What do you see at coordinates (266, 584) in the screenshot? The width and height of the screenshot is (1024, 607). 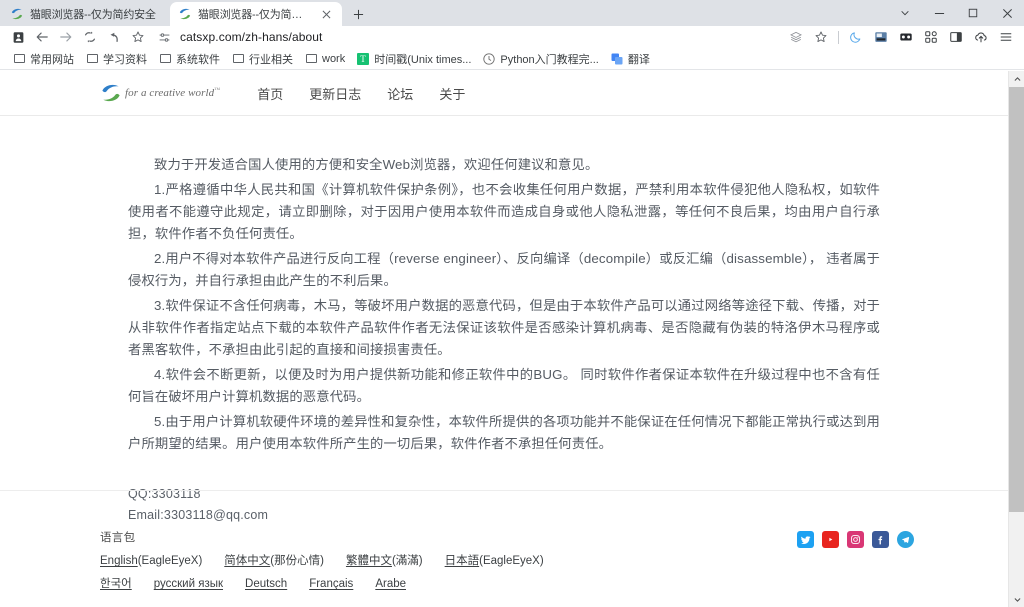 I see `language-link-german: Deutsch` at bounding box center [266, 584].